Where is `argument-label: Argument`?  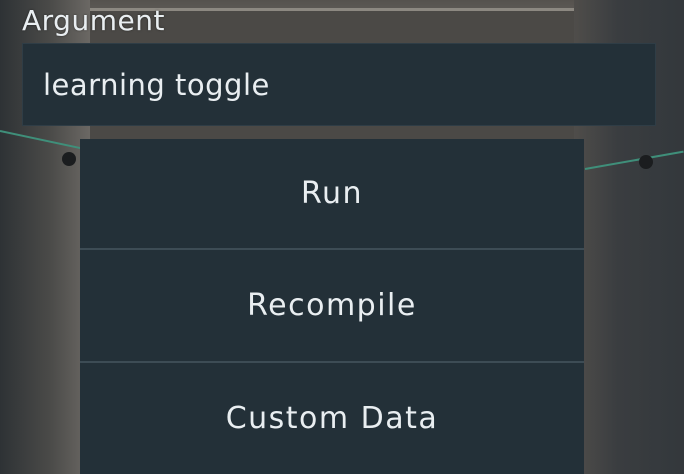
argument-label: Argument is located at coordinates (93, 20).